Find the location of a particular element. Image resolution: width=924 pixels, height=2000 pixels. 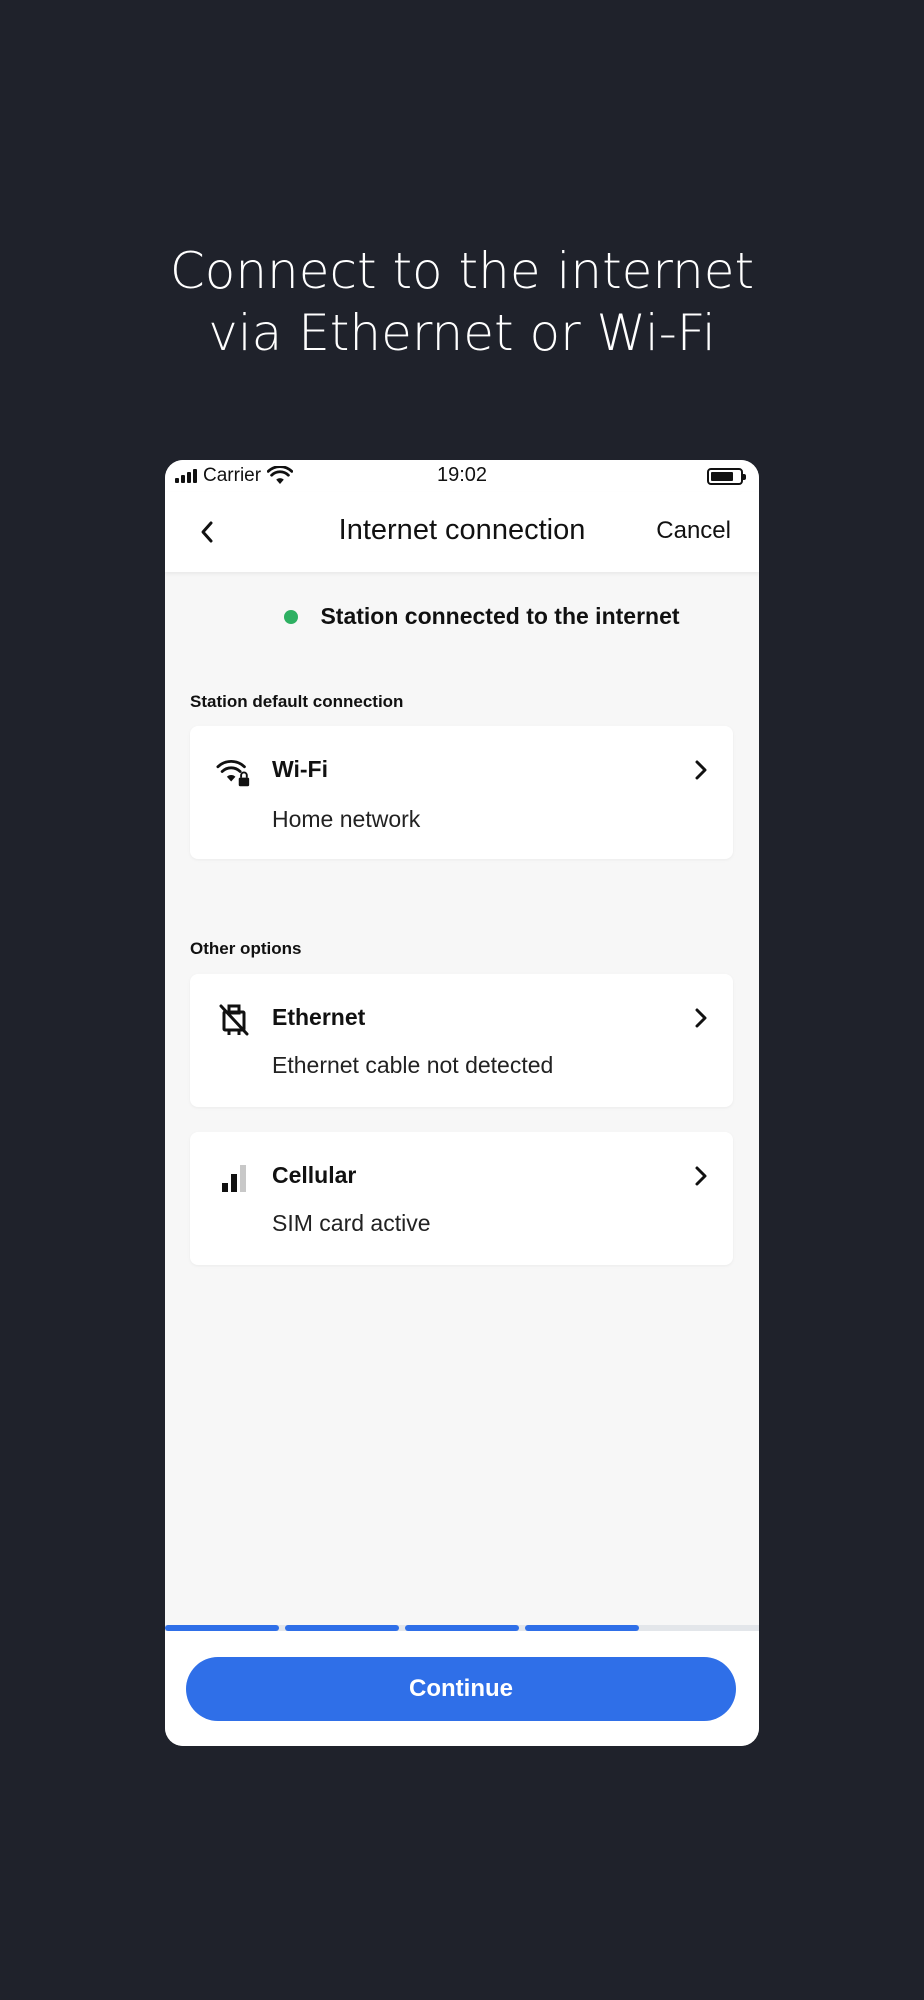

footer: Continue is located at coordinates (462, 1688).